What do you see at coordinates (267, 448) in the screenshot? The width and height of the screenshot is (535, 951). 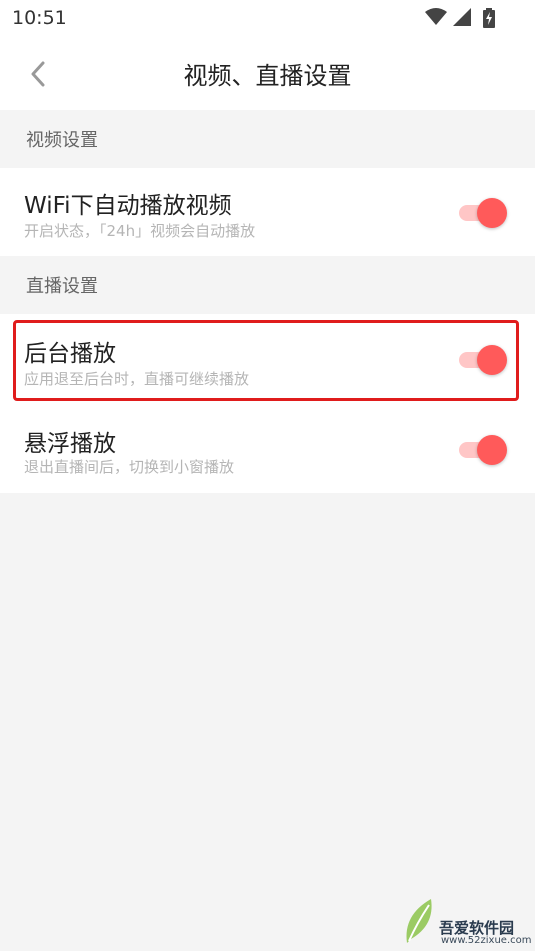 I see `setting-row-floating-playback: 悬浮播放 退出直播间后，切换到小窗播放` at bounding box center [267, 448].